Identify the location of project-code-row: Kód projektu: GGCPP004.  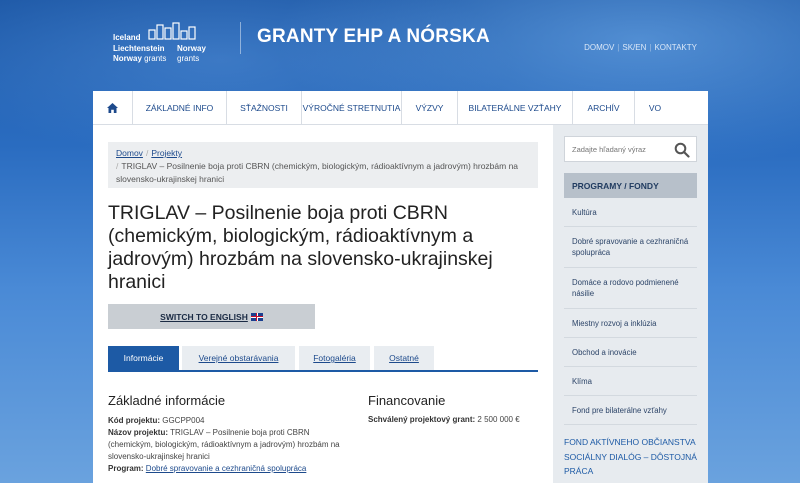
(156, 420).